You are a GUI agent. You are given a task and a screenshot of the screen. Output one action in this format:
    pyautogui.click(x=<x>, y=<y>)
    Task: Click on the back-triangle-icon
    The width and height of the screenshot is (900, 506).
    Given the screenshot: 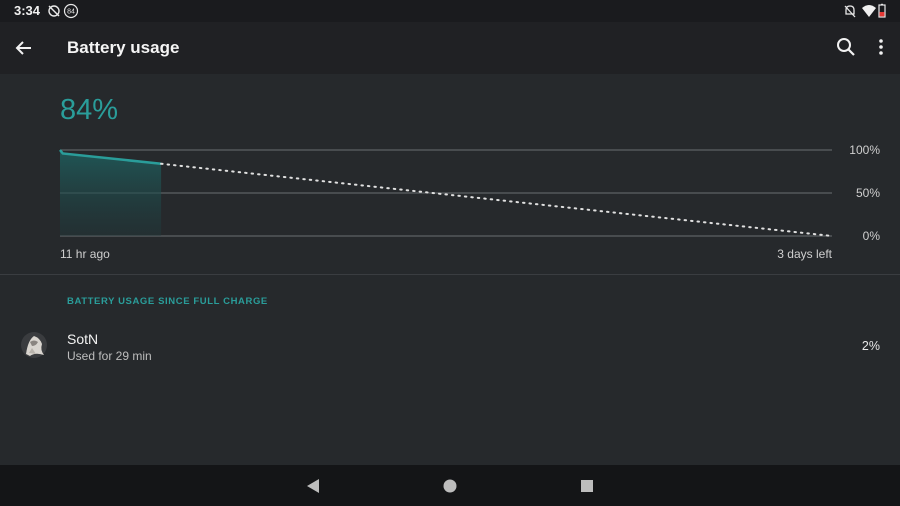 What is the action you would take?
    pyautogui.click(x=313, y=486)
    